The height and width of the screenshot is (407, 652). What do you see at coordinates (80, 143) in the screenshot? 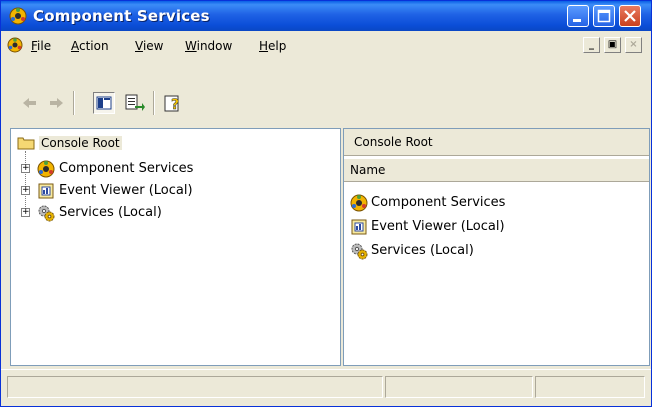
I see `tree-root-label: Console Root` at bounding box center [80, 143].